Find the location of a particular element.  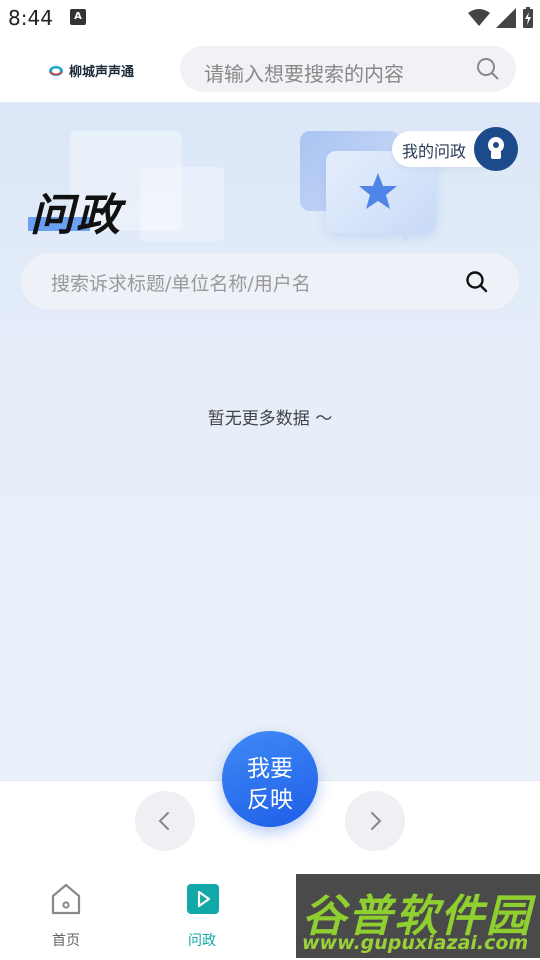

system-icons is located at coordinates (501, 18).